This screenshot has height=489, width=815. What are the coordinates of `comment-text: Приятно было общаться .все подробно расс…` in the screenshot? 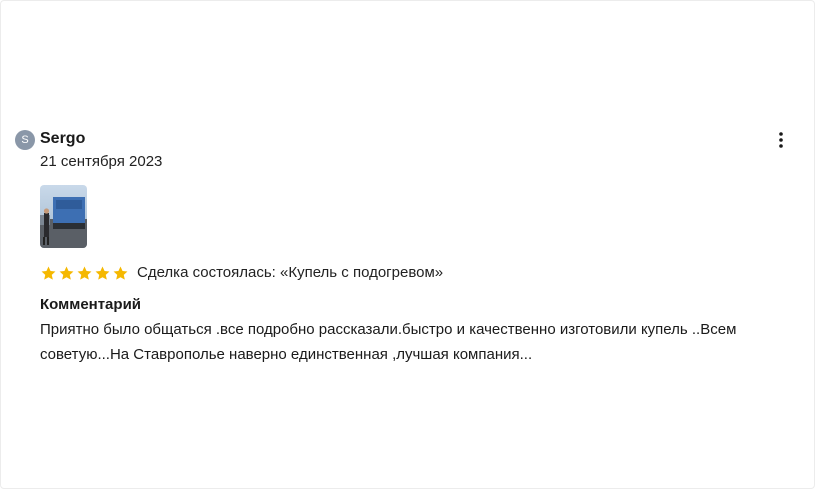 It's located at (388, 342).